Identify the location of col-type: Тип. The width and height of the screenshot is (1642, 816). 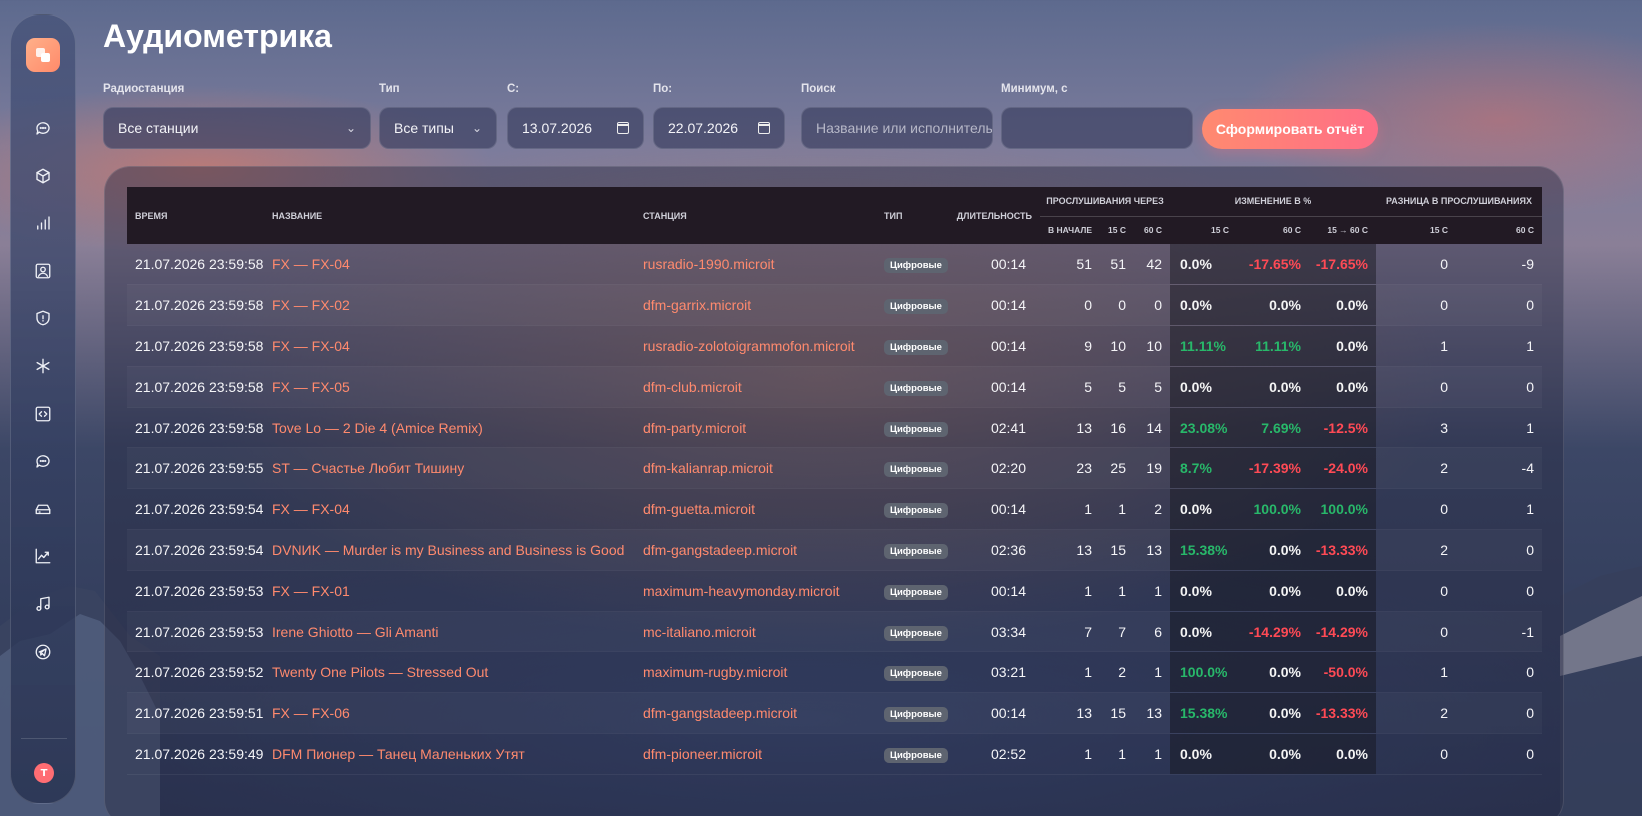
(914, 215).